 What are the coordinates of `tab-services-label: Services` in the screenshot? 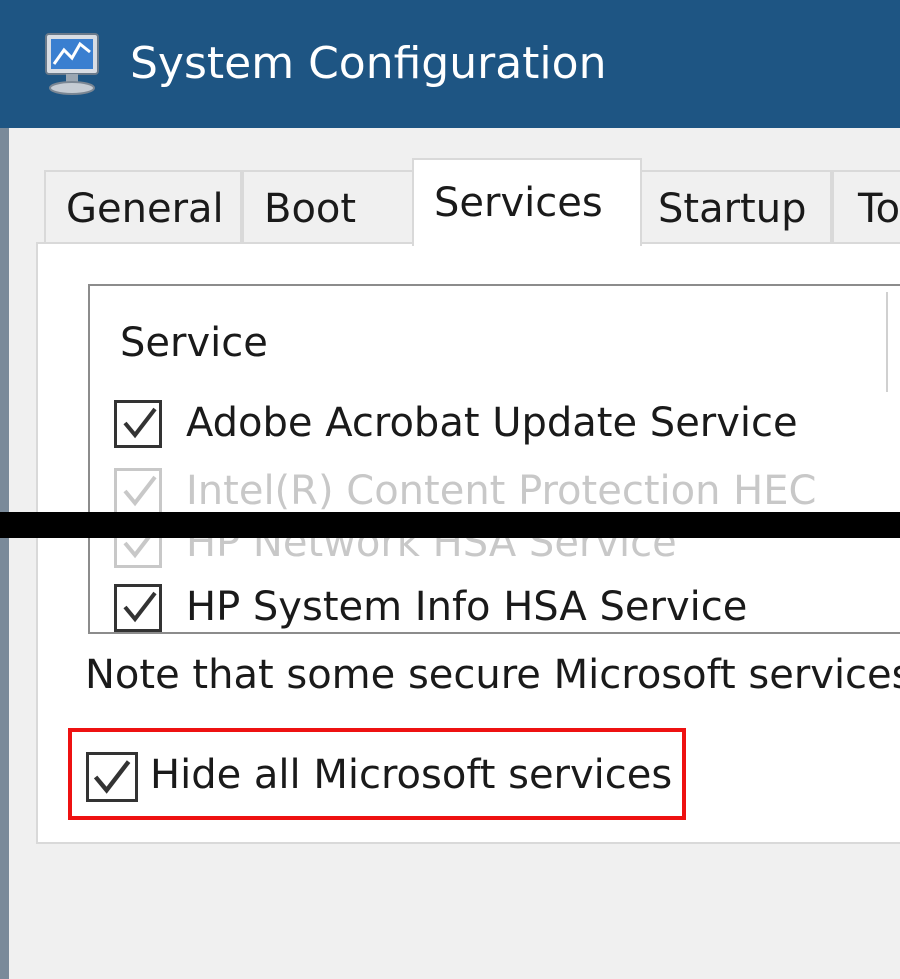 It's located at (518, 203).